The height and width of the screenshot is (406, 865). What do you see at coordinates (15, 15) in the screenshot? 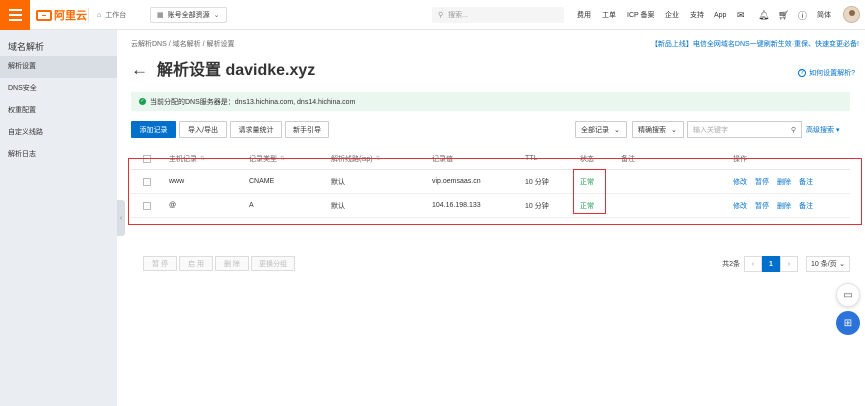
I see `menu-icon` at bounding box center [15, 15].